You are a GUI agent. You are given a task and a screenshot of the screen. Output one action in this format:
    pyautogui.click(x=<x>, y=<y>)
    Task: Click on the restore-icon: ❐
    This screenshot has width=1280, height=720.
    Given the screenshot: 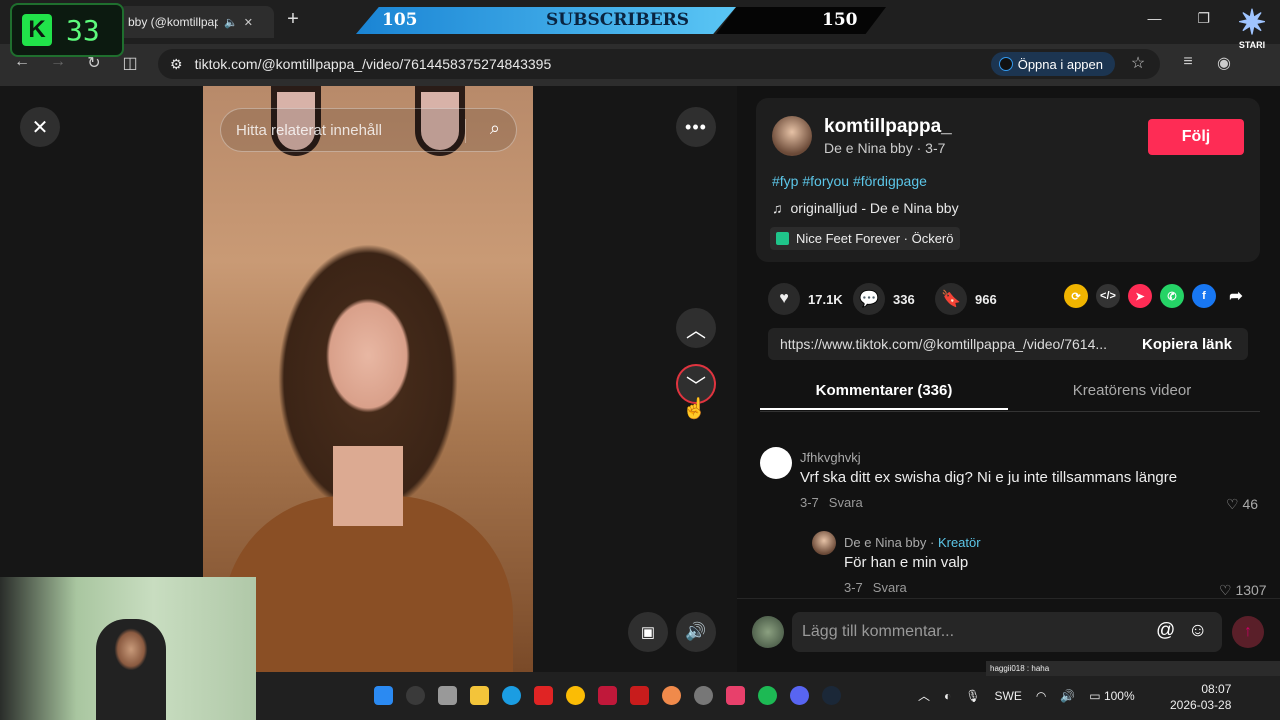 What is the action you would take?
    pyautogui.click(x=1203, y=18)
    